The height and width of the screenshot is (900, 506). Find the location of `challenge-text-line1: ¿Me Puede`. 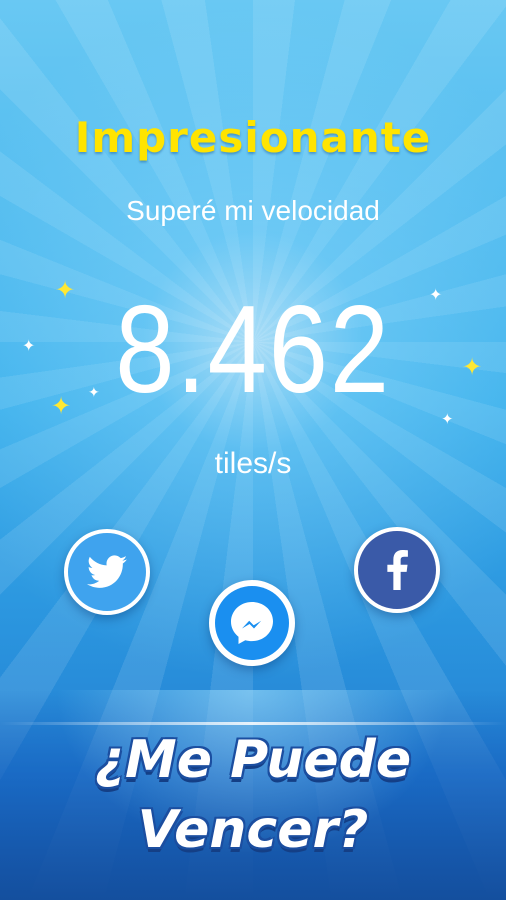

challenge-text-line1: ¿Me Puede is located at coordinates (253, 760).